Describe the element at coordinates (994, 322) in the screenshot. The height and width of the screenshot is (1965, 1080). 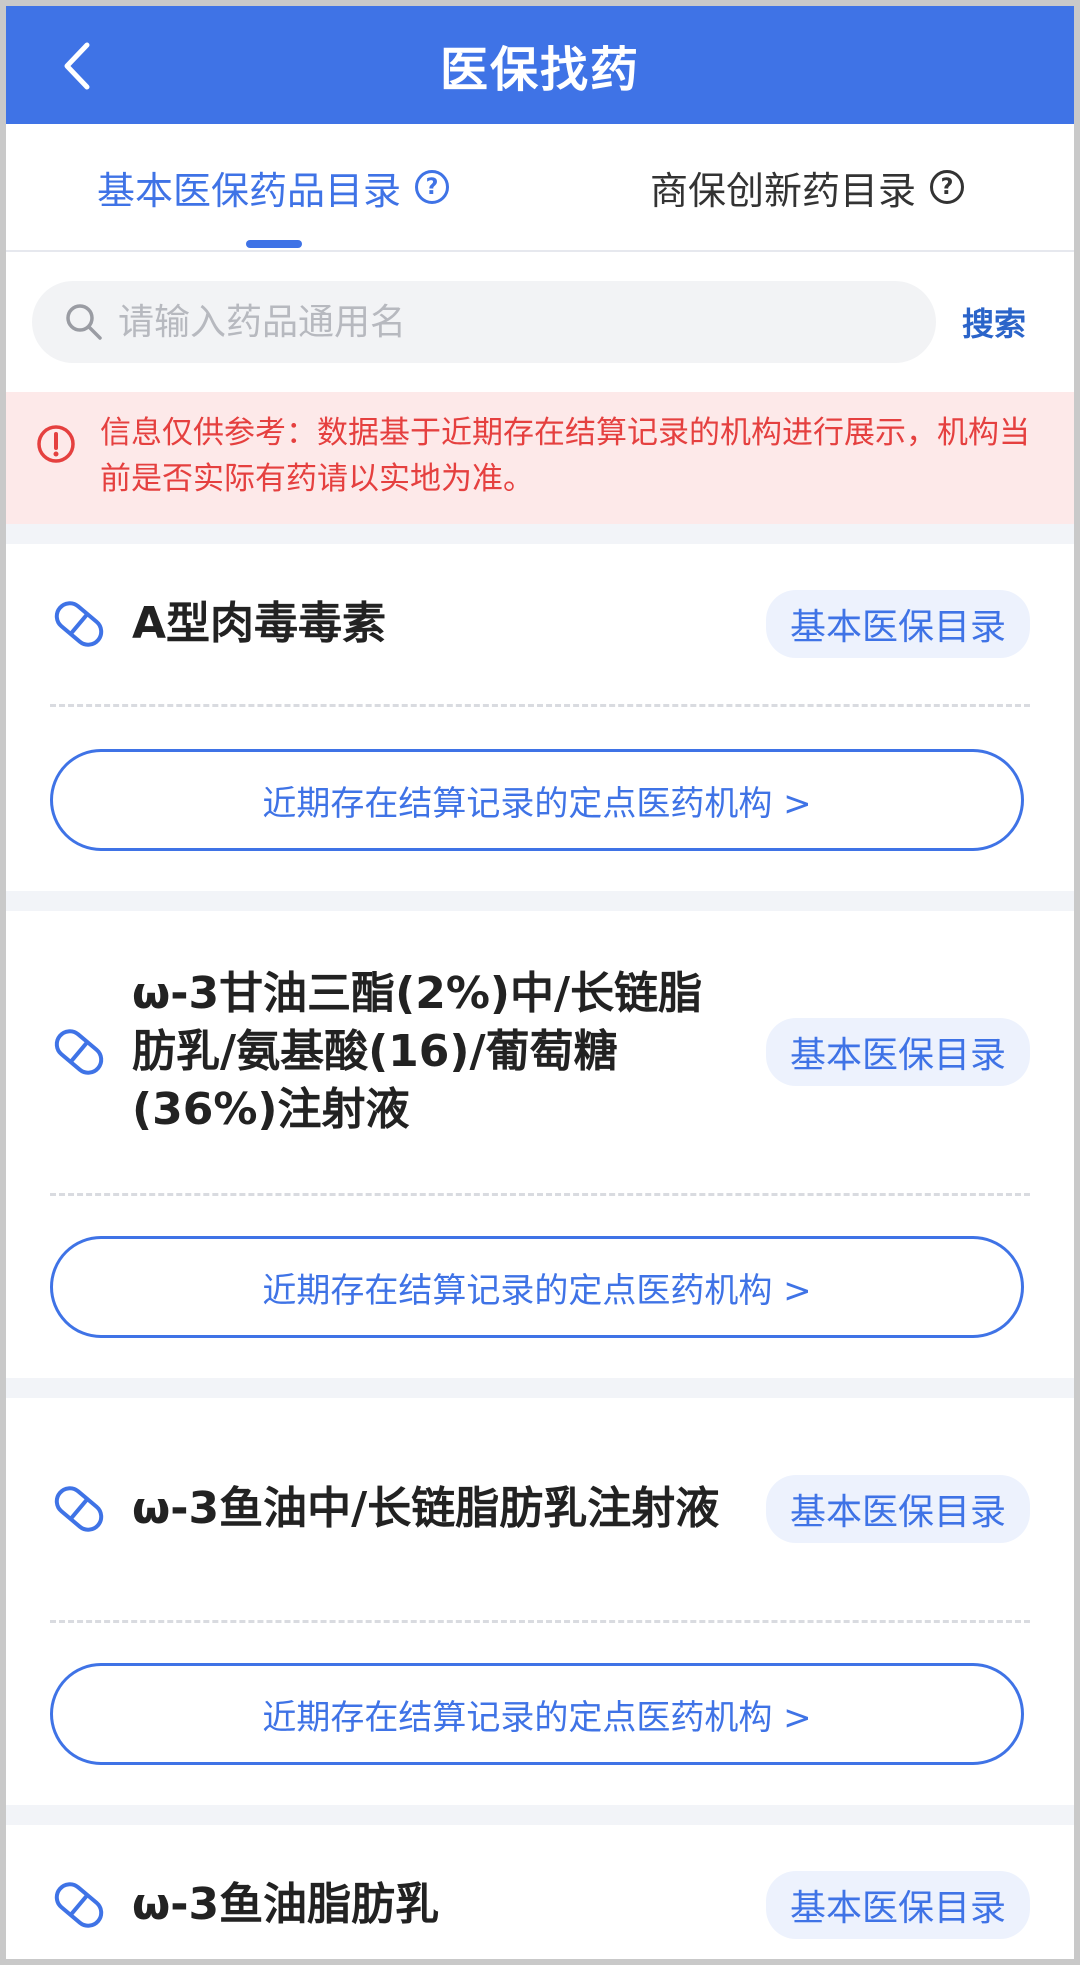
I see `search-button: 搜索` at that location.